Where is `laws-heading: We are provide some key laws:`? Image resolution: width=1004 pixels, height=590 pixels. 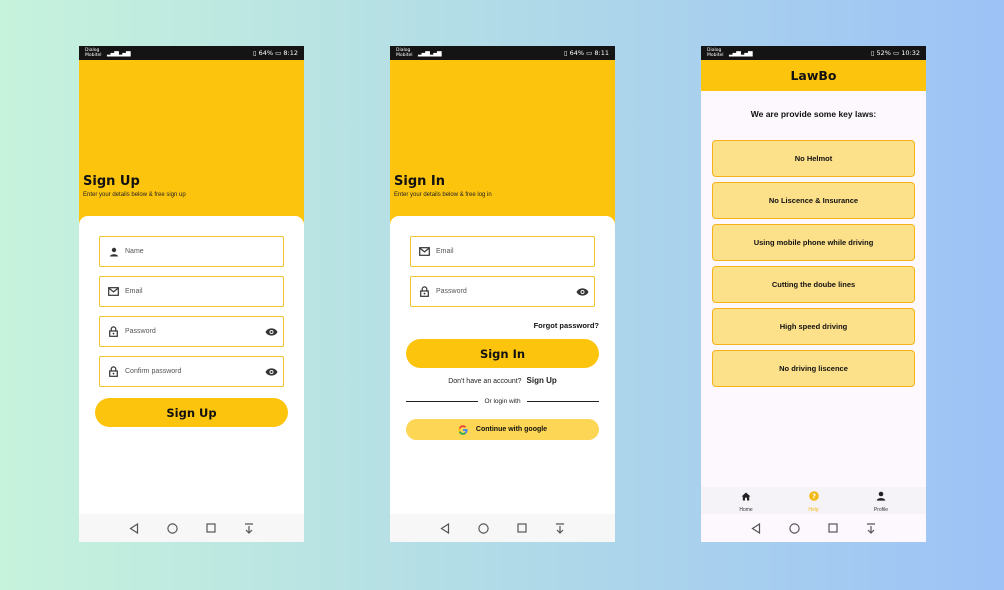 laws-heading: We are provide some key laws: is located at coordinates (813, 114).